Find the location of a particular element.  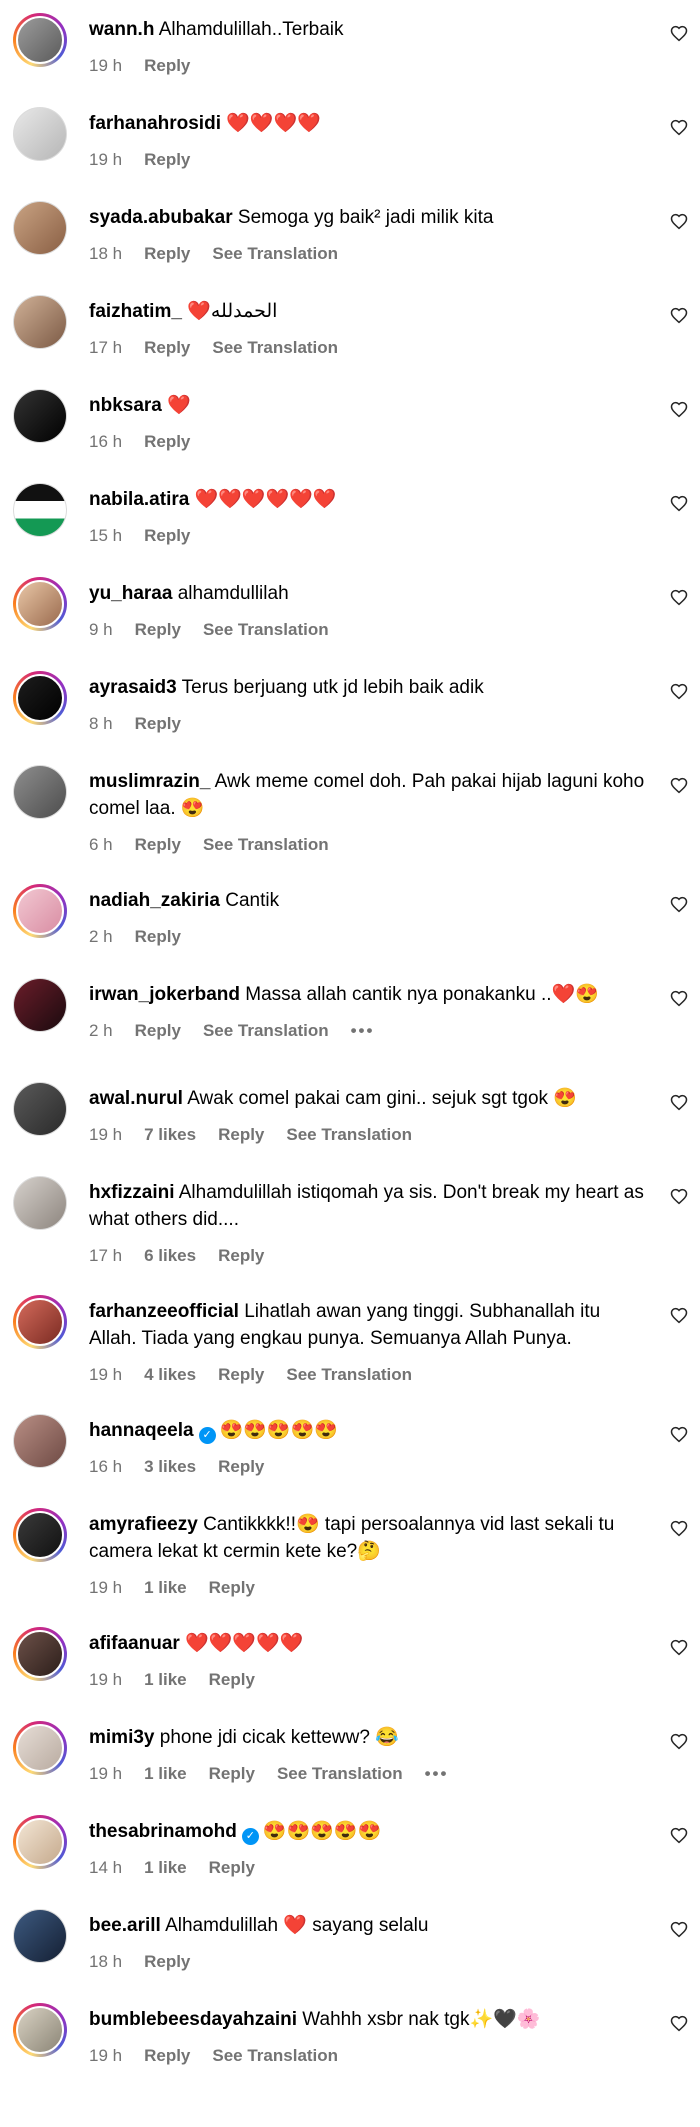

username: irwan_jokerband is located at coordinates (164, 994).